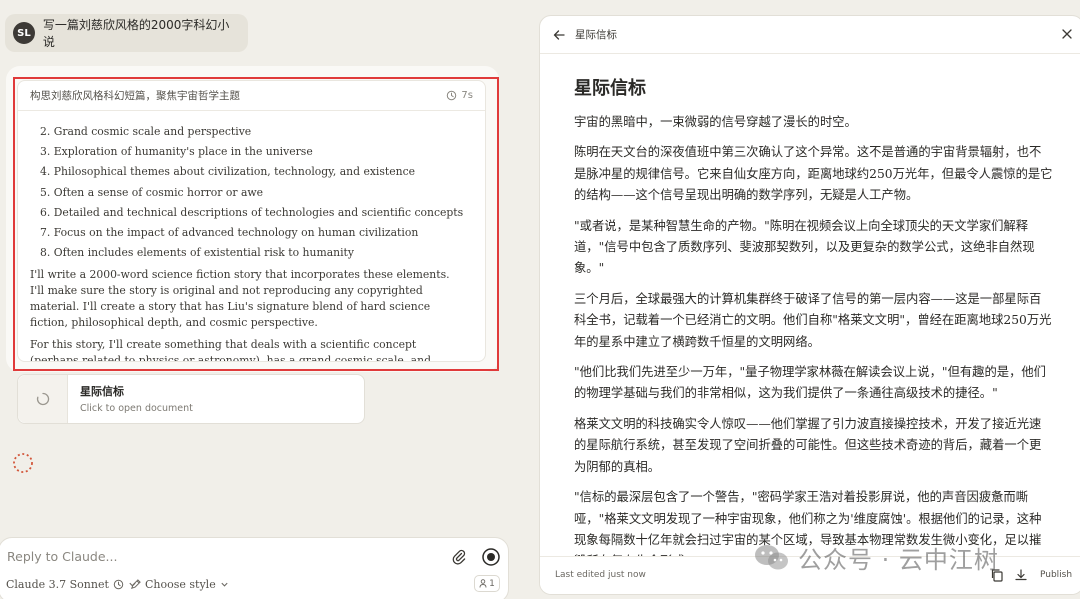 Image resolution: width=1080 pixels, height=599 pixels. What do you see at coordinates (24, 33) in the screenshot?
I see `avatar: SL` at bounding box center [24, 33].